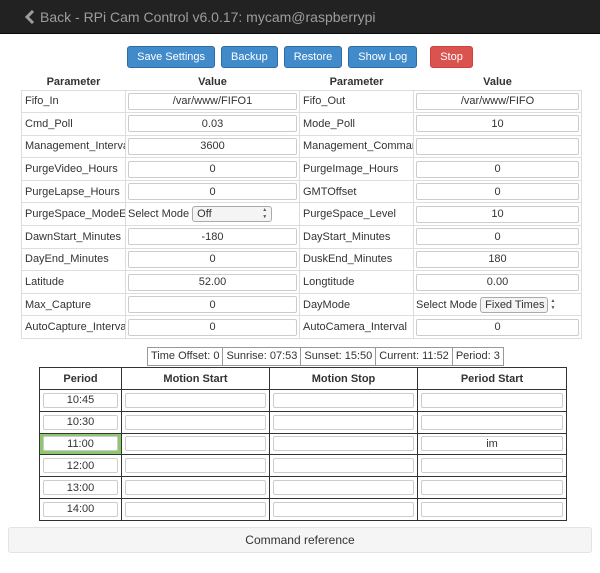  I want to click on mode-select: Off ▲ ▼, so click(232, 214).